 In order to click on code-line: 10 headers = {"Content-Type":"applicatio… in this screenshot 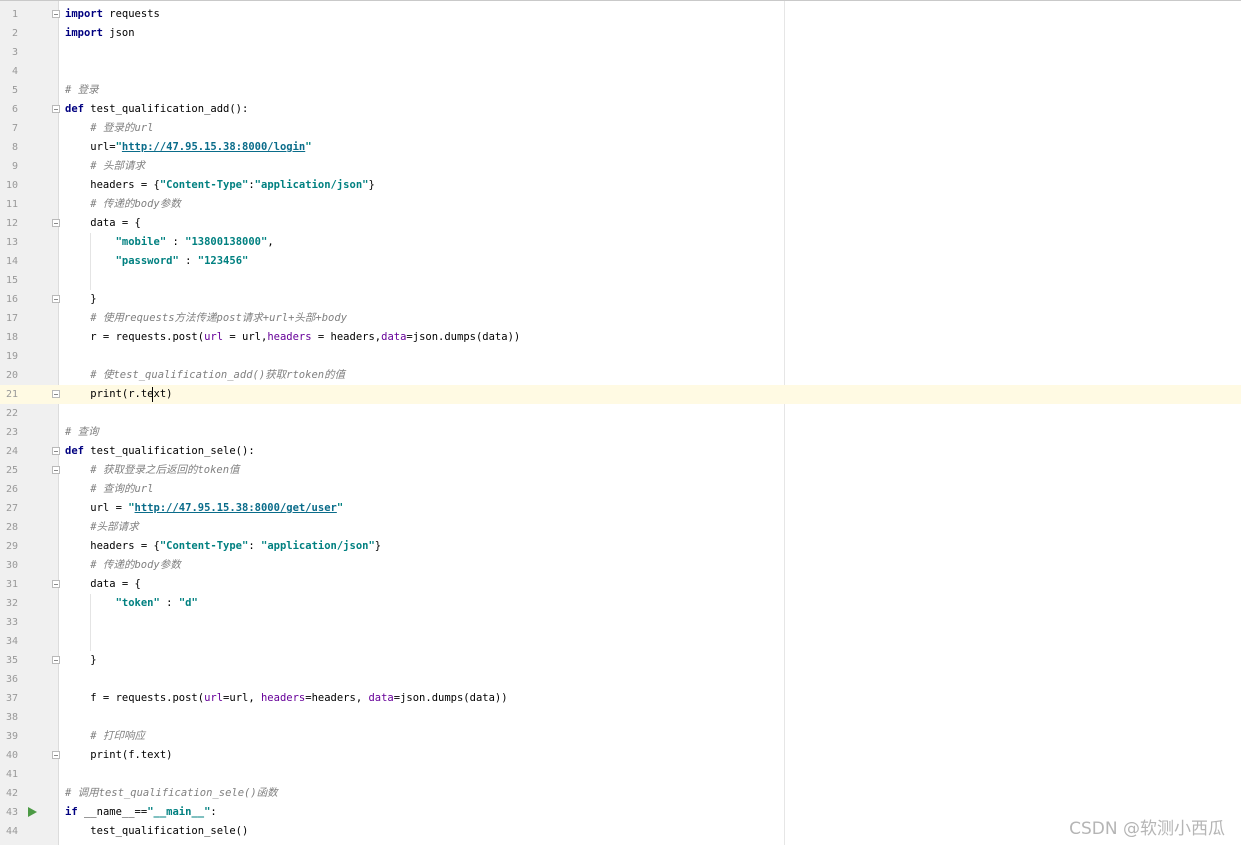, I will do `click(620, 185)`.